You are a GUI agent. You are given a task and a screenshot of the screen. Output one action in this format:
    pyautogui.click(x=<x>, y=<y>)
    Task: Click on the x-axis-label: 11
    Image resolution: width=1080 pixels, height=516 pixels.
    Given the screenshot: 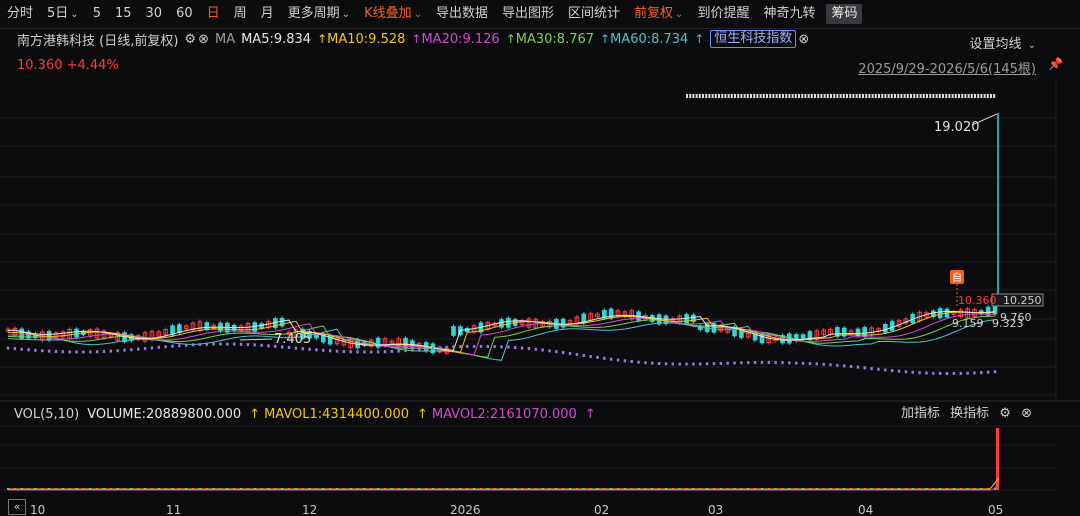 What is the action you would take?
    pyautogui.click(x=173, y=509)
    